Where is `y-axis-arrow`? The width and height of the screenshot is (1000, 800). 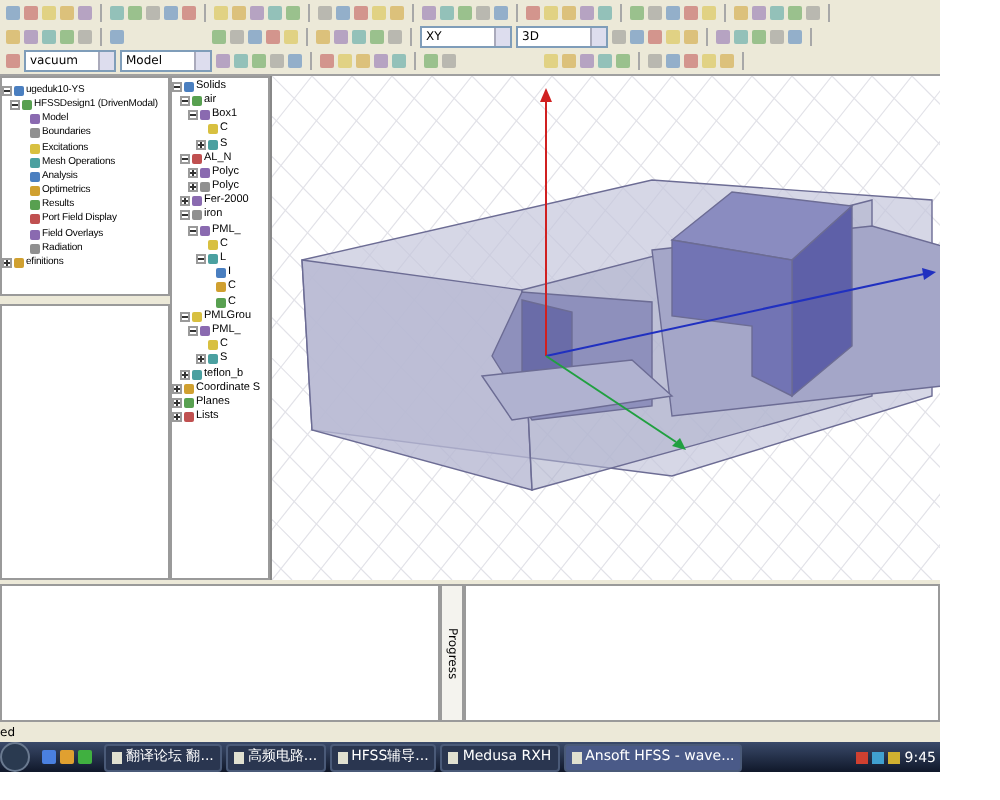
y-axis-arrow is located at coordinates (615, 402).